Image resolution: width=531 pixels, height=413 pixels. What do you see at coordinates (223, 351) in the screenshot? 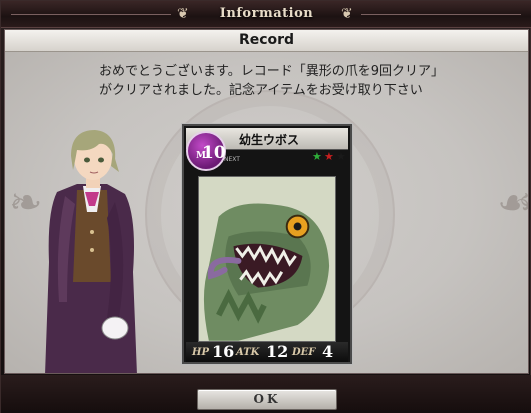
I see `hp-value: 16` at bounding box center [223, 351].